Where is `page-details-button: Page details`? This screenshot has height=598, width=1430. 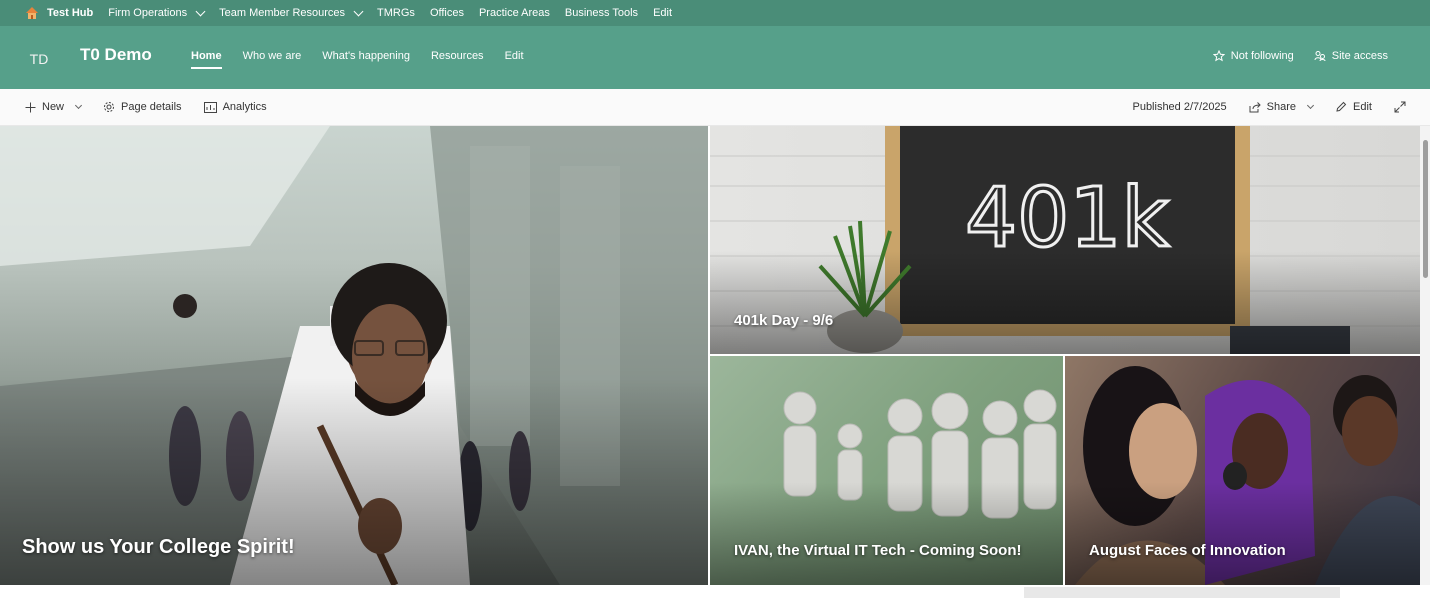
page-details-button: Page details is located at coordinates (142, 107).